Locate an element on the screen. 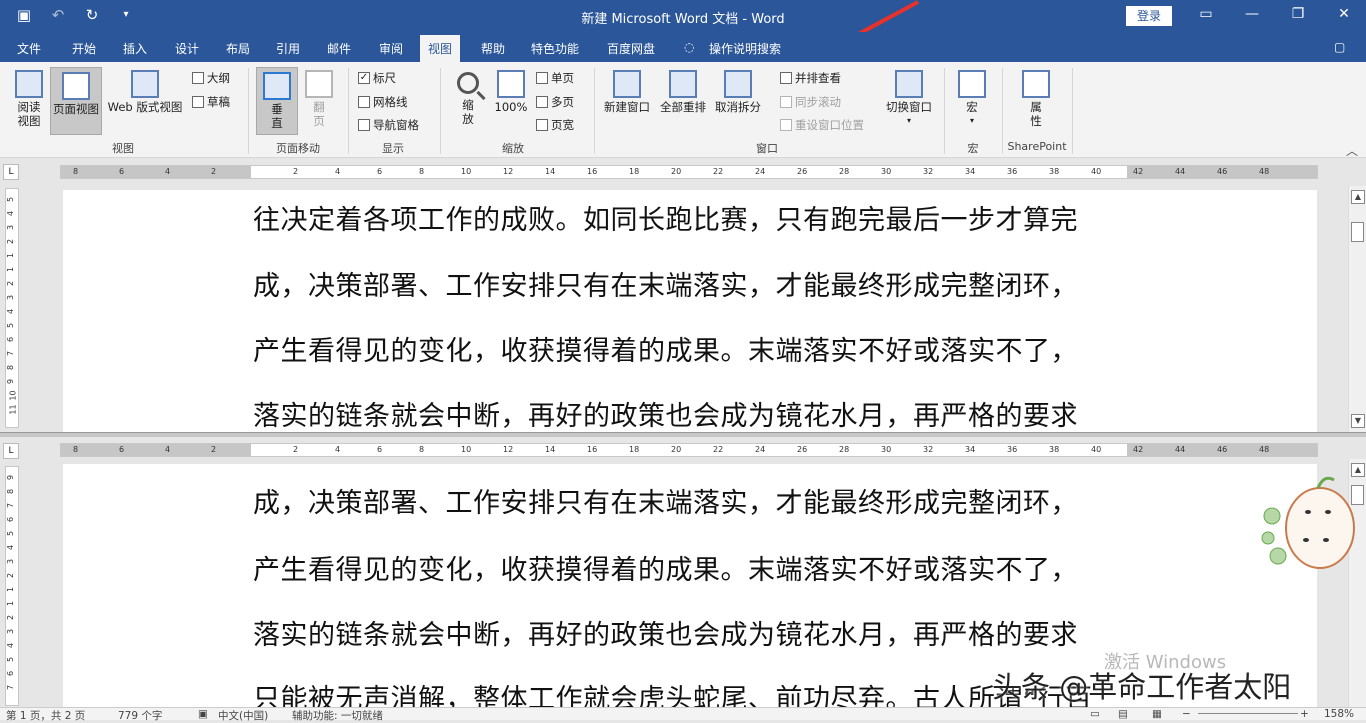  switch-windows-button: 切换窗口 ▾ is located at coordinates (909, 101).